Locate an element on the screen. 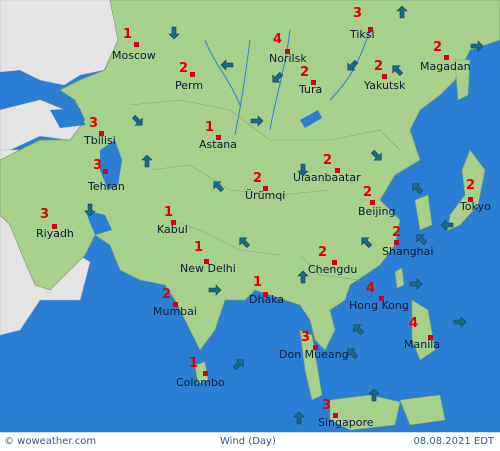 This screenshot has width=500, height=451. wind-force-chengdu: 2 is located at coordinates (323, 252).